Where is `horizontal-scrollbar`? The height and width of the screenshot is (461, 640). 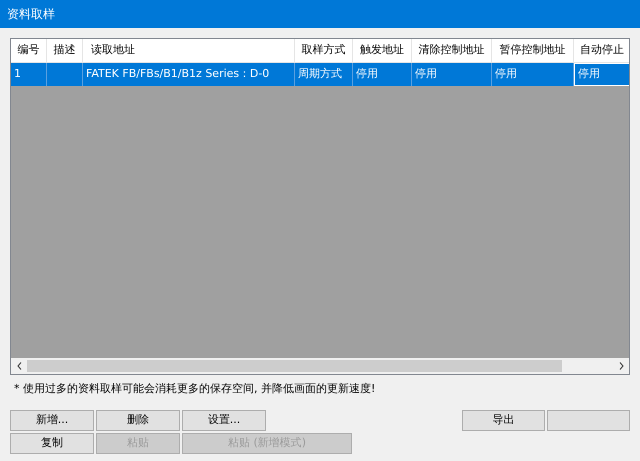
horizontal-scrollbar is located at coordinates (320, 366).